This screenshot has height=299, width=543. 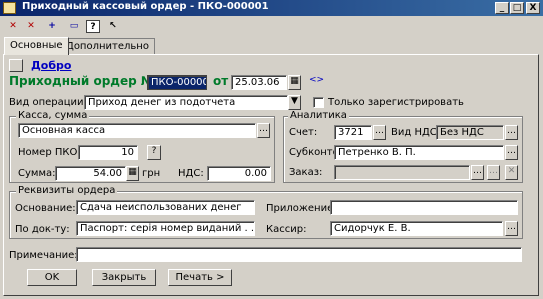 I want to click on pko-number-label: Номер ПКО:, so click(x=49, y=152).